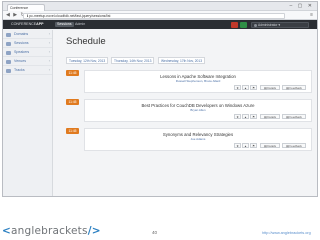 The image size is (320, 240). I want to click on page-title: Schedule, so click(86, 41).